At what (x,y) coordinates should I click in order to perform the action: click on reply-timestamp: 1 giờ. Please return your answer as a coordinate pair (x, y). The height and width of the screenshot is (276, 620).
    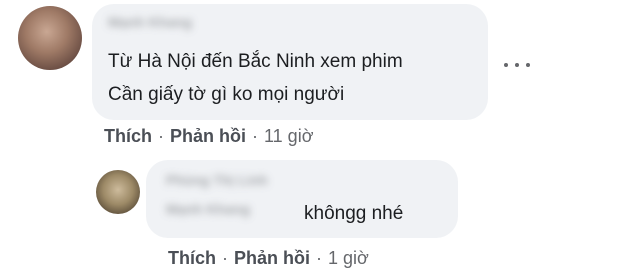
    Looking at the image, I should click on (348, 258).